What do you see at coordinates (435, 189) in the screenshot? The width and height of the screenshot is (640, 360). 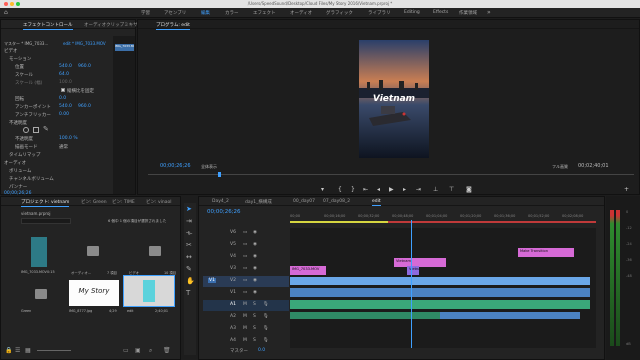 I see `lift-icon: ⊥` at bounding box center [435, 189].